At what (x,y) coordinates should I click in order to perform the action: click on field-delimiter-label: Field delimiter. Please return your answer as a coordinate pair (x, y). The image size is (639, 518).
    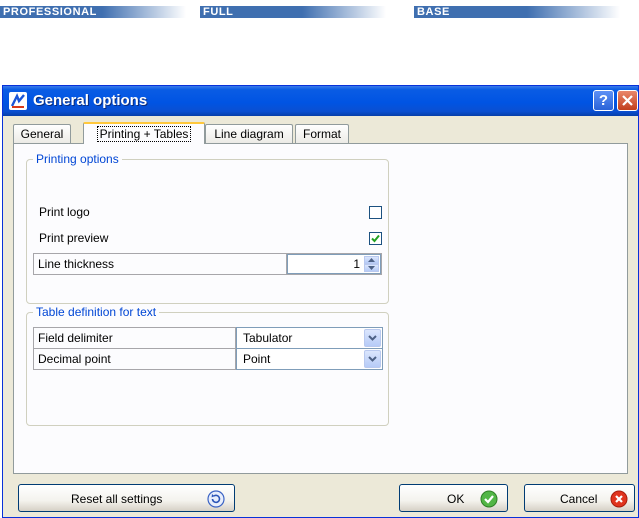
    Looking at the image, I should click on (135, 338).